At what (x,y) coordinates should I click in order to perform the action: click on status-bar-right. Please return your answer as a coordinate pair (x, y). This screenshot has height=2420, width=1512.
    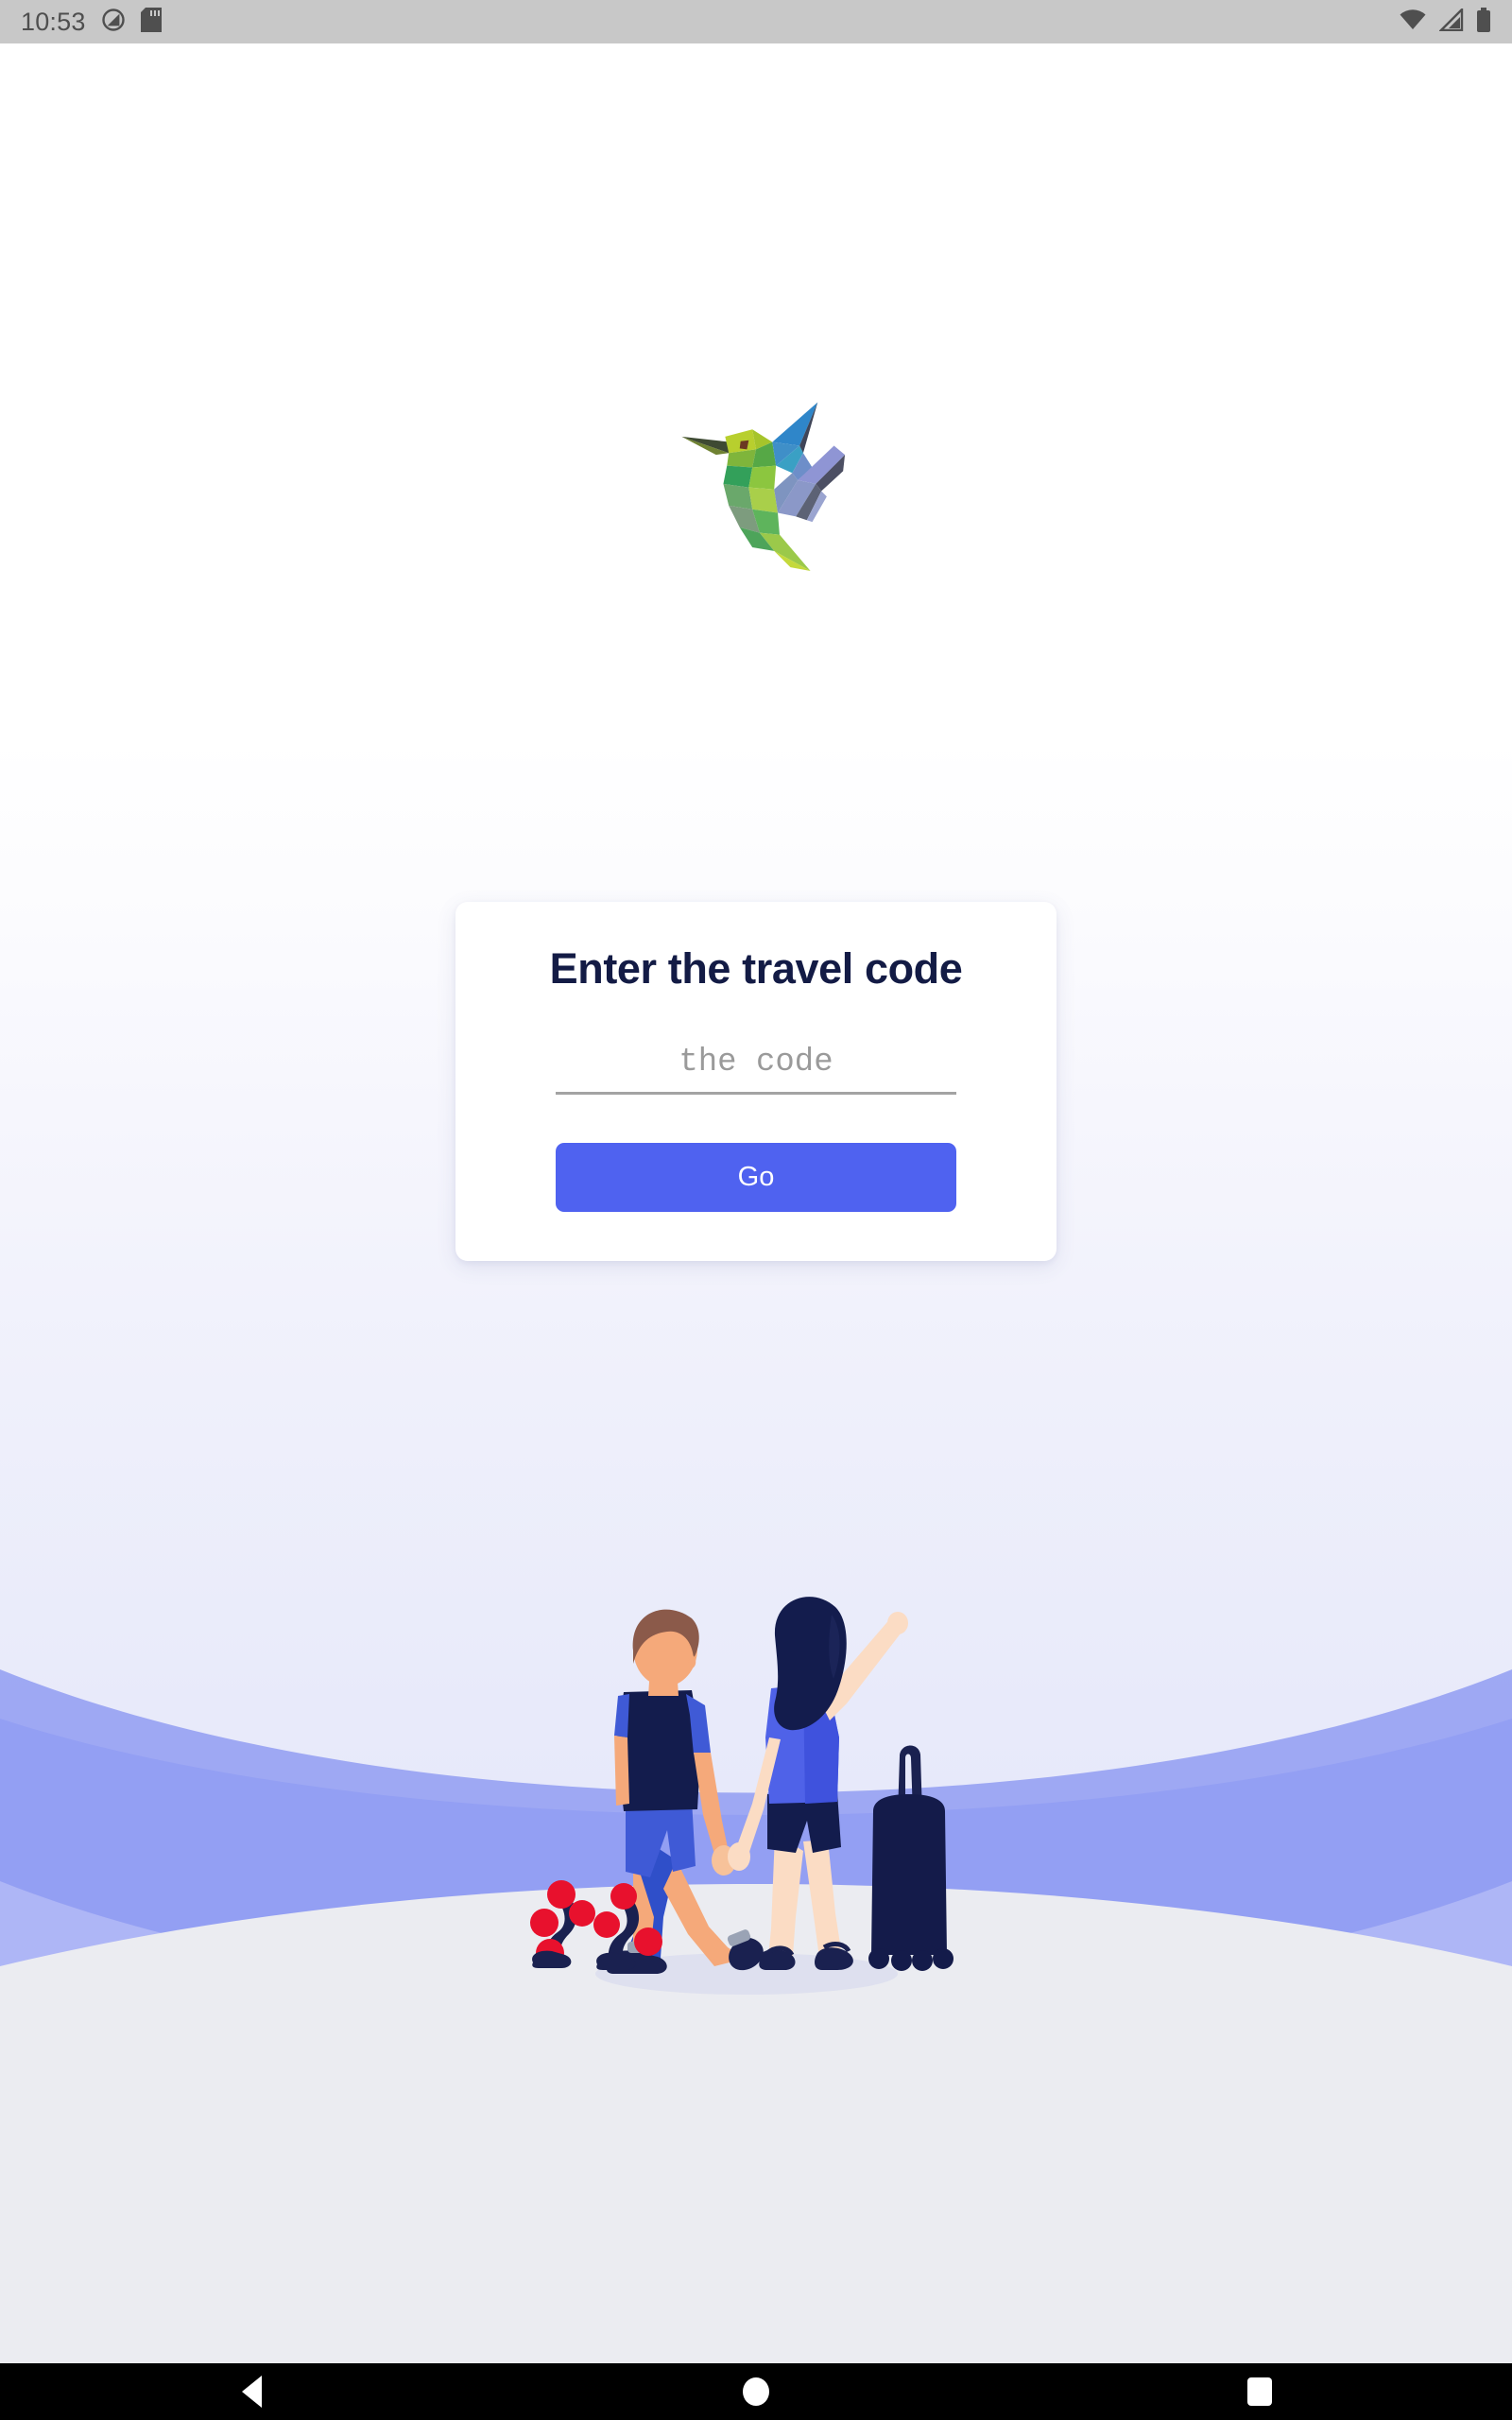
    Looking at the image, I should click on (1445, 22).